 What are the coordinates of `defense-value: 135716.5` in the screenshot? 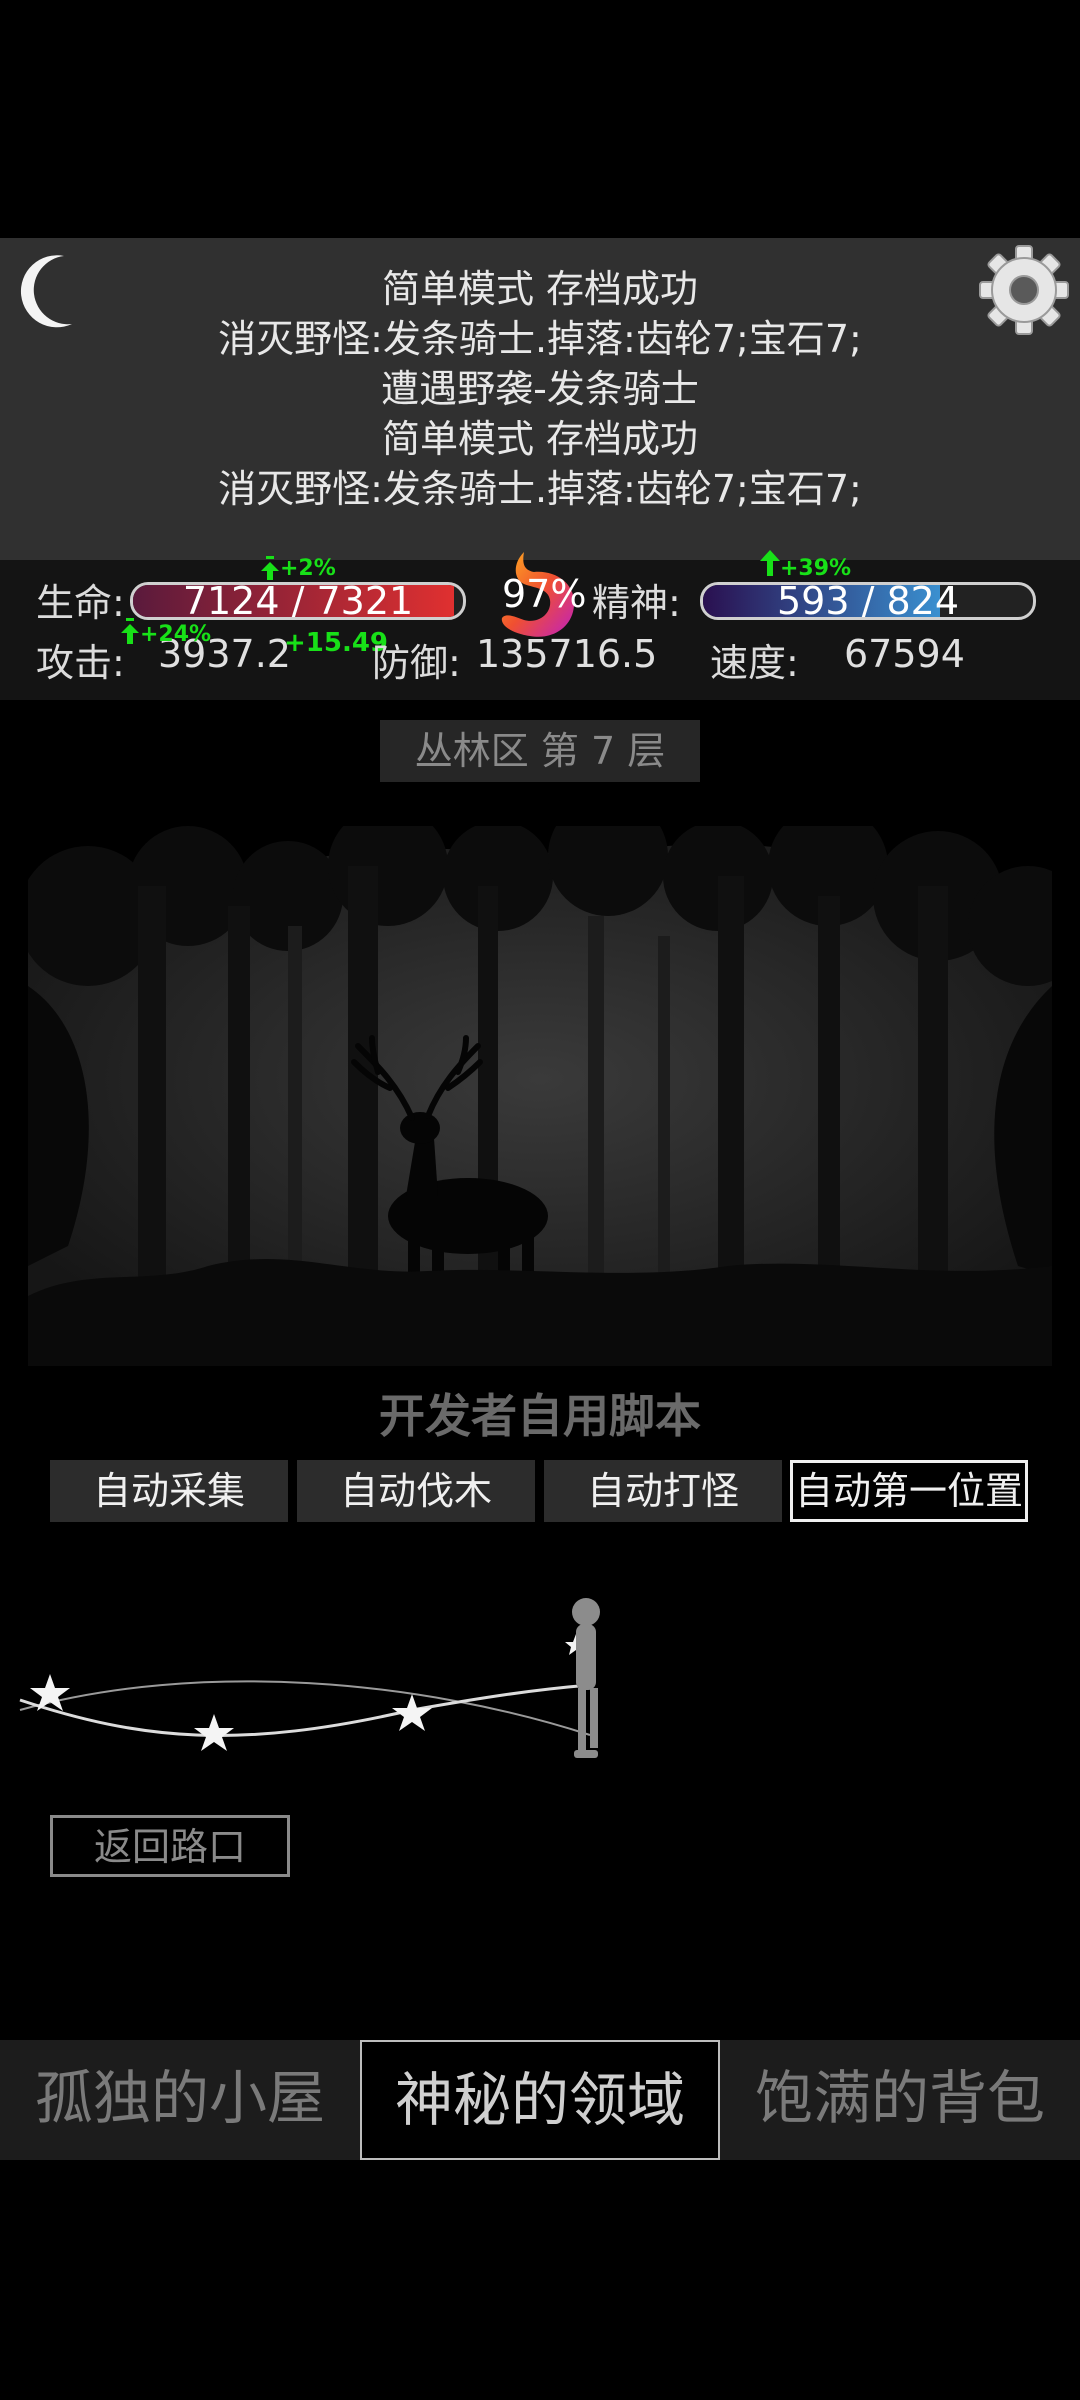 It's located at (567, 654).